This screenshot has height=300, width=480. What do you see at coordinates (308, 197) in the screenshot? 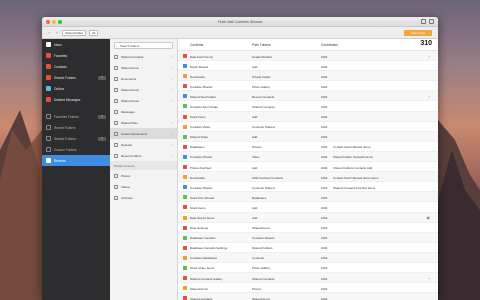
I see `table-row: Stock Pan Shared Databases 1001` at bounding box center [308, 197].